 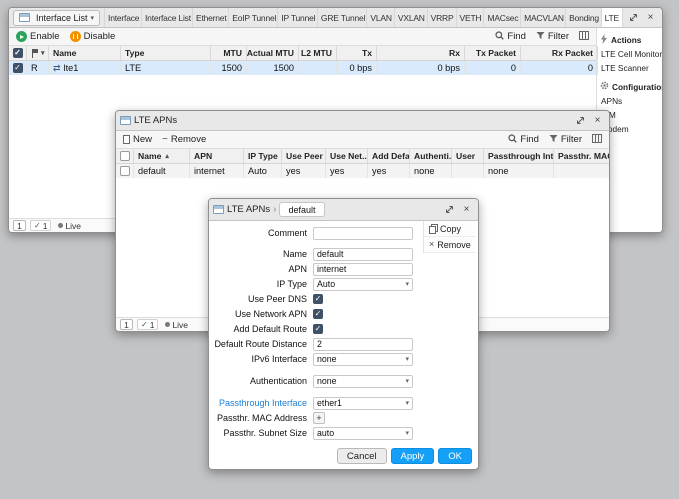 What do you see at coordinates (411, 17) in the screenshot?
I see `tab-vxlan: VXLAN` at bounding box center [411, 17].